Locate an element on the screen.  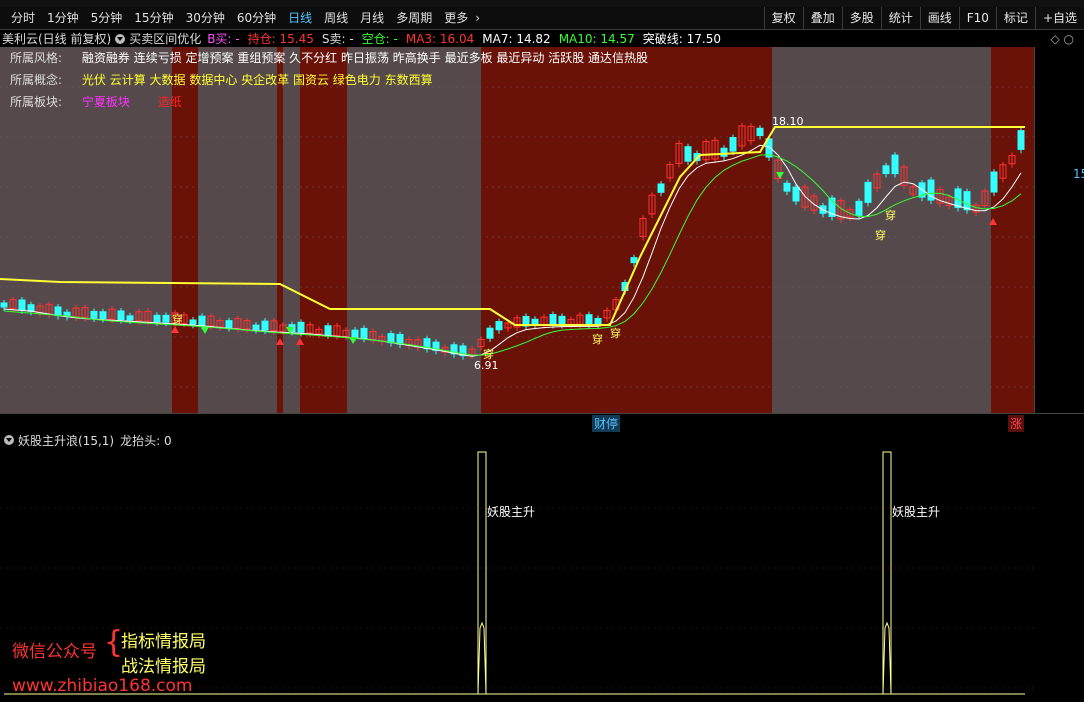
tag-suspend: 财停 is located at coordinates (606, 423).